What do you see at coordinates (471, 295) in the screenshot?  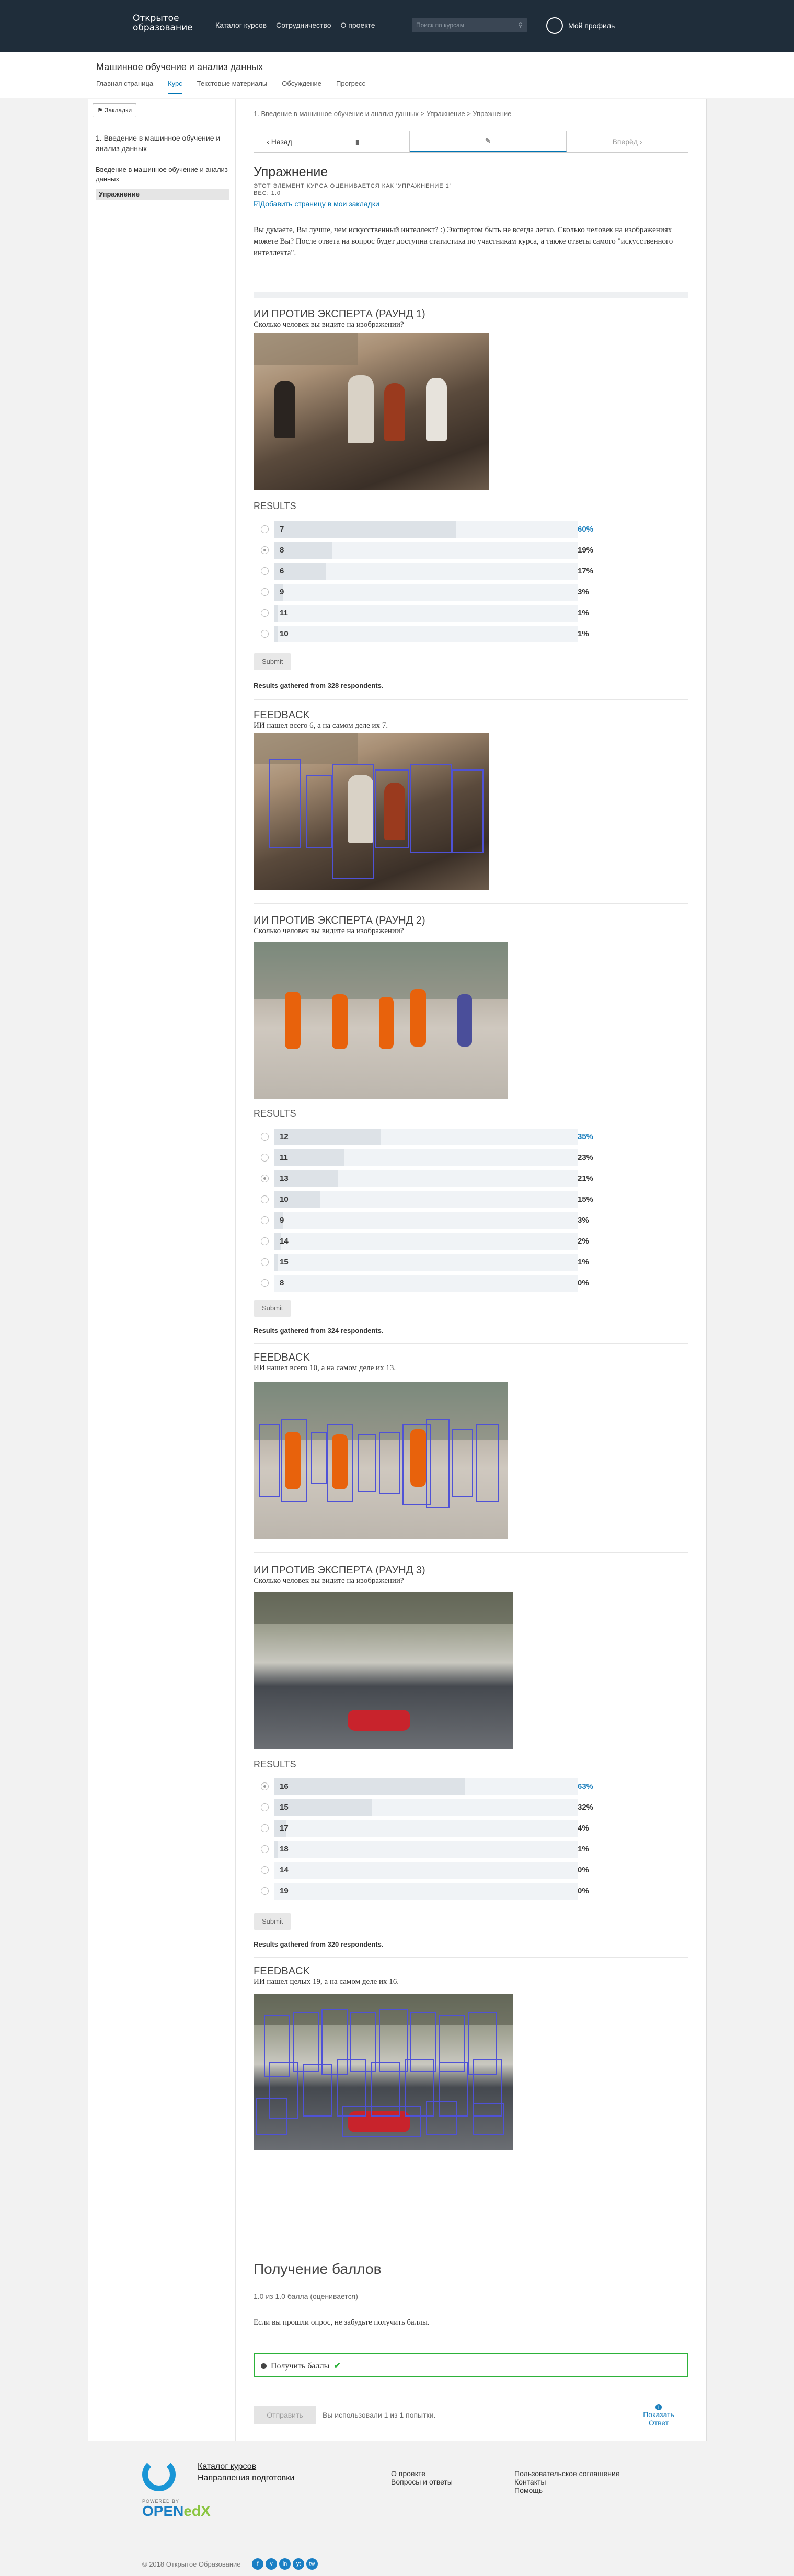 I see `horizontal-scrollbar` at bounding box center [471, 295].